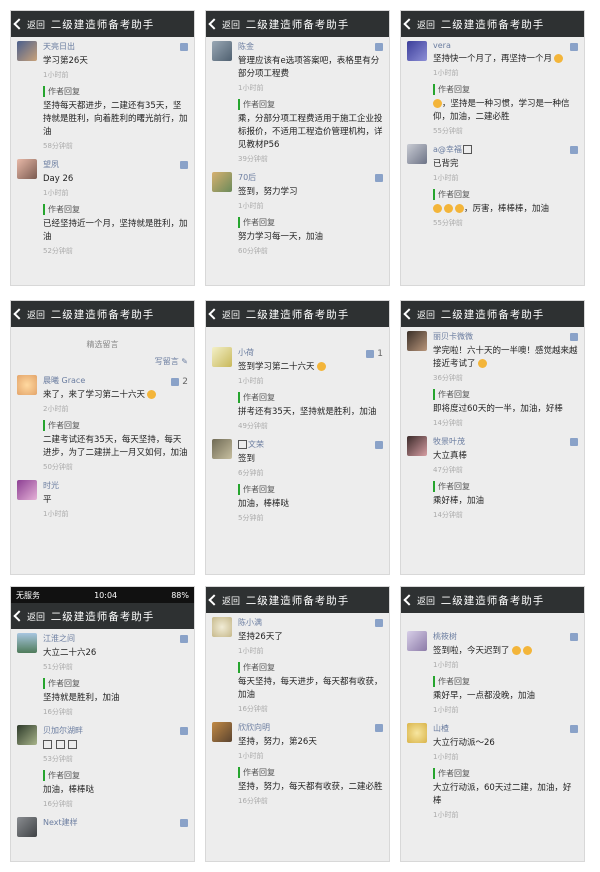 The width and height of the screenshot is (600, 872). Describe the element at coordinates (115, 164) in the screenshot. I see `commenter-name: 望夙` at that location.